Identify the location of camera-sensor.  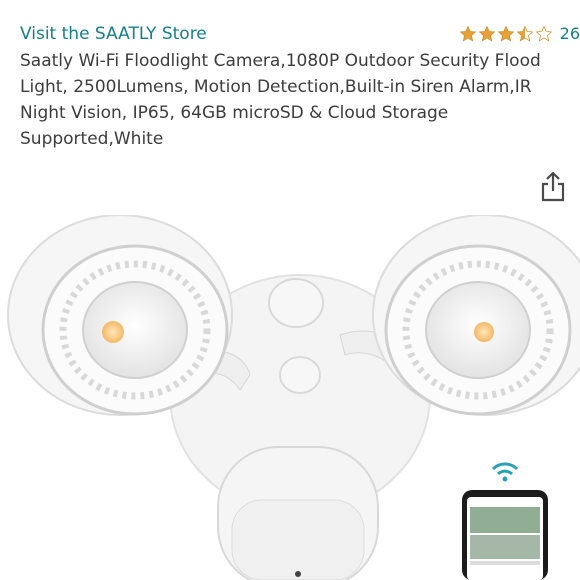
(298, 513).